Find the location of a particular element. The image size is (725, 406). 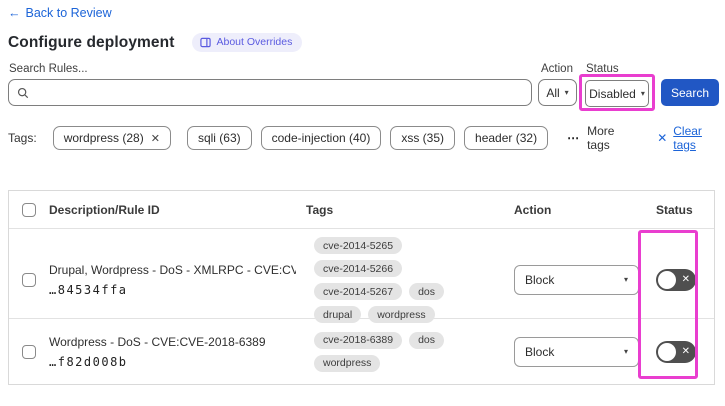

remove-tag-icon: ✕ is located at coordinates (155, 138).